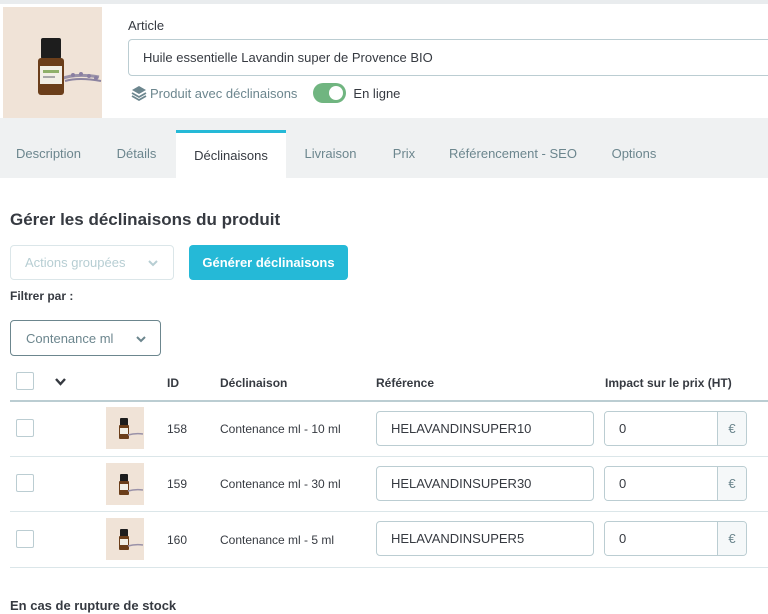  I want to click on row-id: 159, so click(177, 484).